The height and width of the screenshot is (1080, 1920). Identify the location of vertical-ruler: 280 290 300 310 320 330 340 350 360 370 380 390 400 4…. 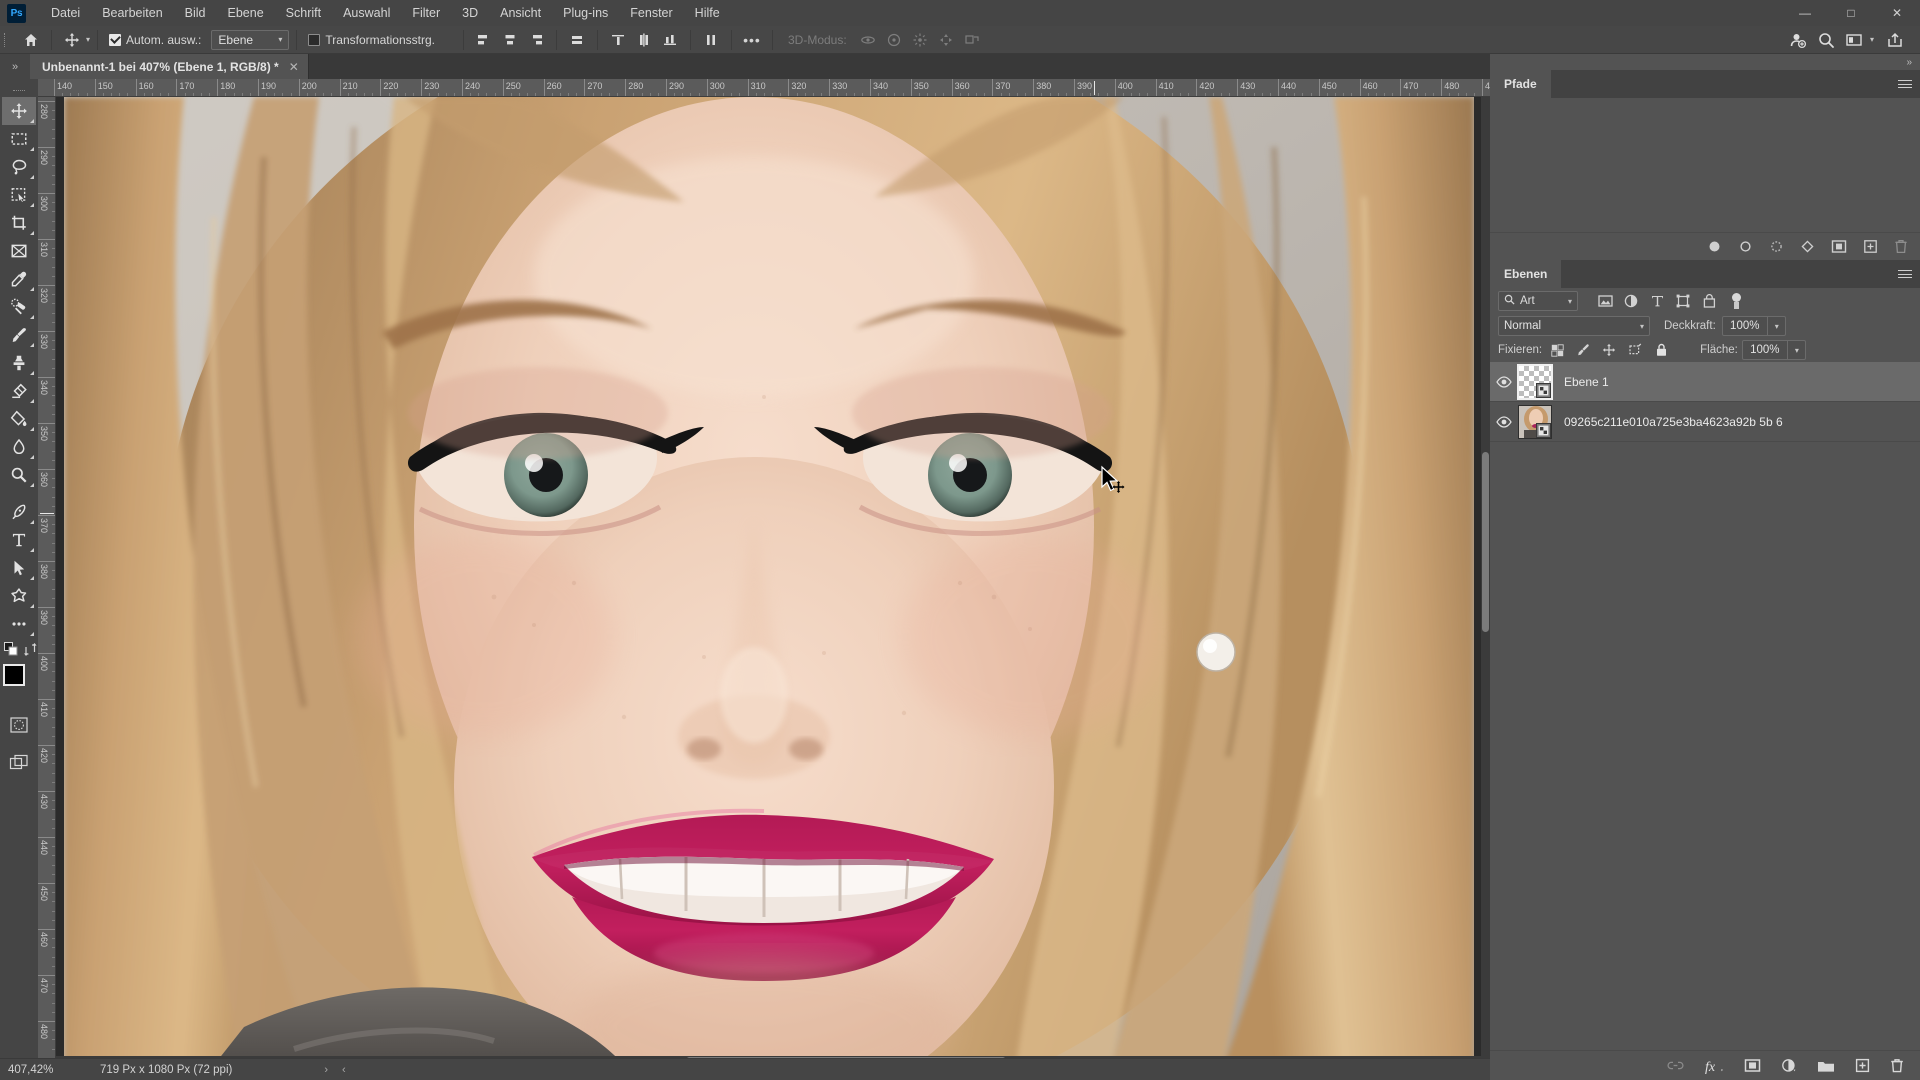
(47, 581).